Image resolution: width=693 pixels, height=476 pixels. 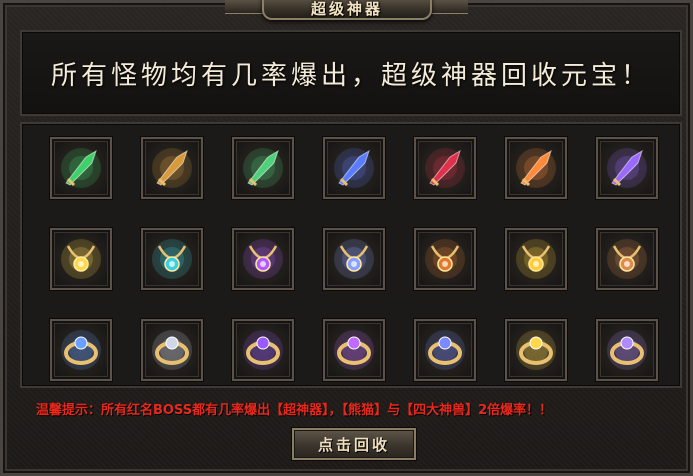 I want to click on scorpion-necklace-icon, so click(x=445, y=259).